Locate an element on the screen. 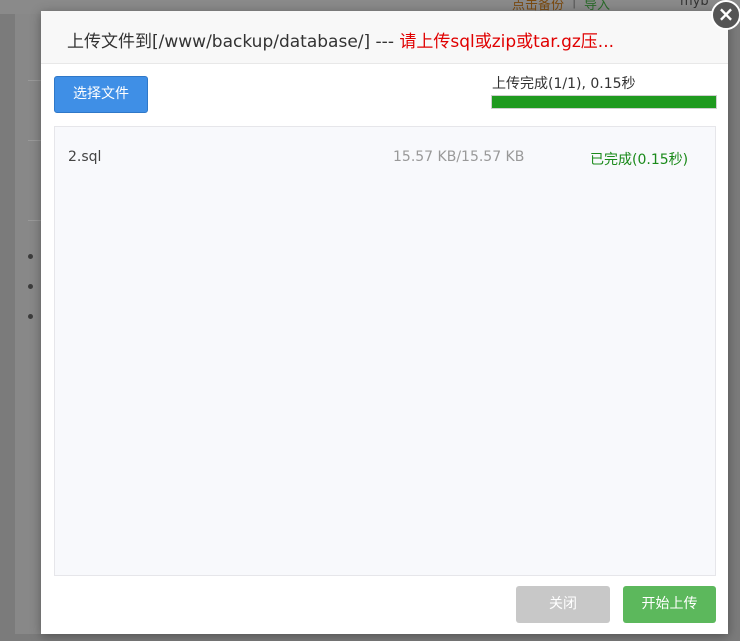  close-button: 关闭 is located at coordinates (563, 604).